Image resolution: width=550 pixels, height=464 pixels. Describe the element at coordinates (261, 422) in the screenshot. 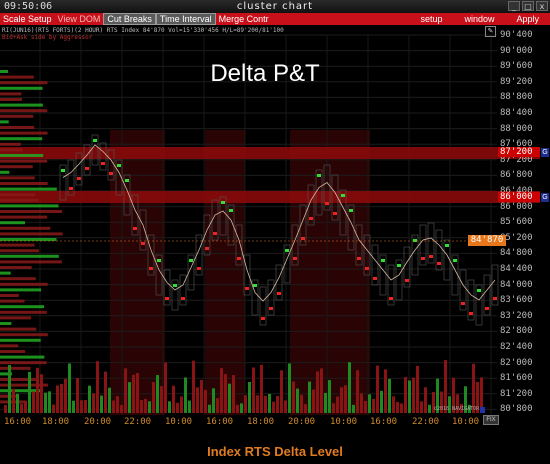

I see `time-tick-label: 18:00` at that location.